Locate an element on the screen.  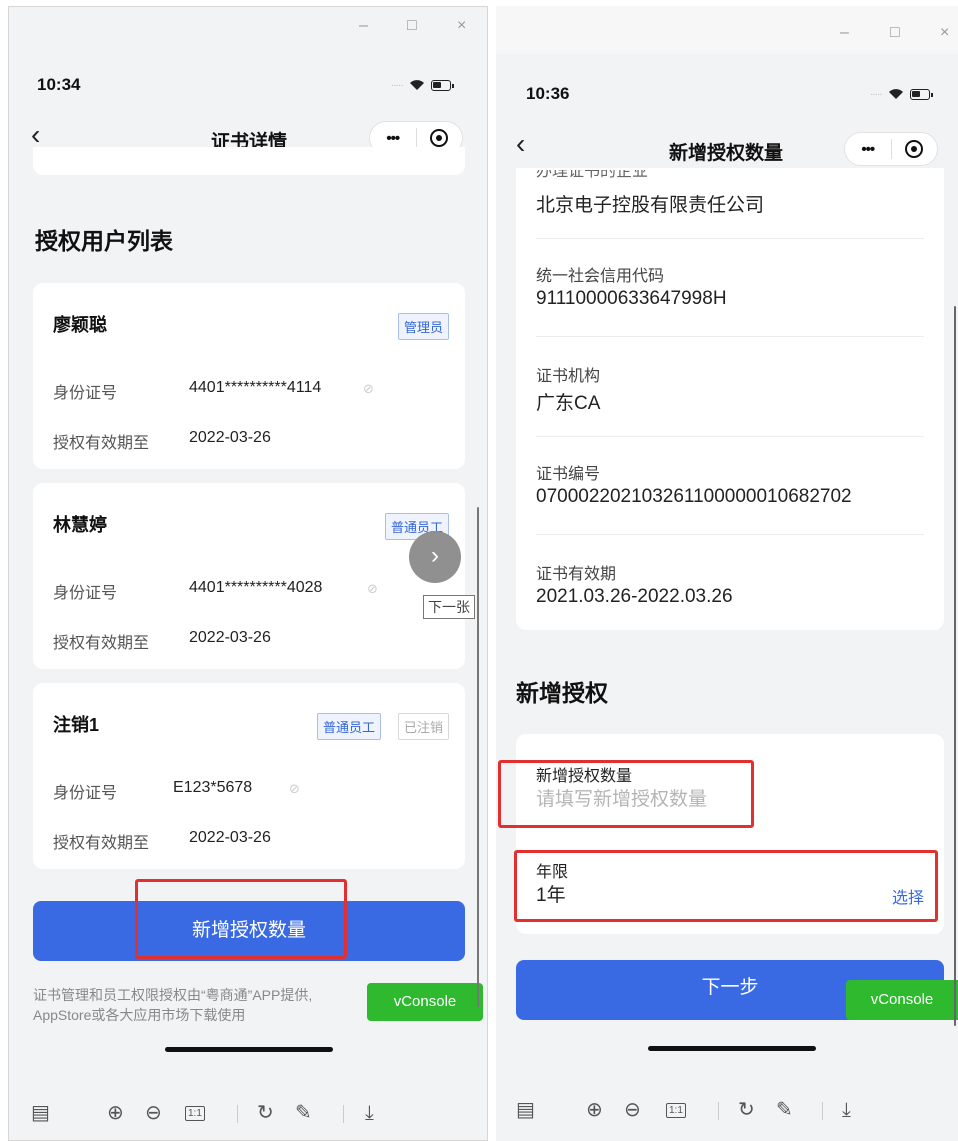
previous-card-end is located at coordinates (249, 161).